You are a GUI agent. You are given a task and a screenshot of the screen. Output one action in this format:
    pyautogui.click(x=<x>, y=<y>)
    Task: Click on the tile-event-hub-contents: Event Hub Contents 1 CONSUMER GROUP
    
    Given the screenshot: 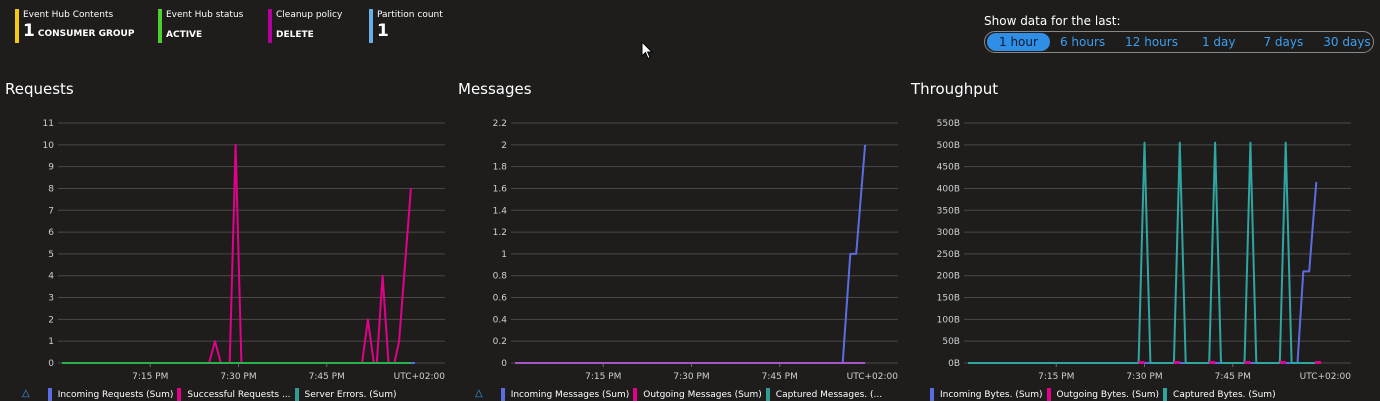 What is the action you would take?
    pyautogui.click(x=75, y=26)
    